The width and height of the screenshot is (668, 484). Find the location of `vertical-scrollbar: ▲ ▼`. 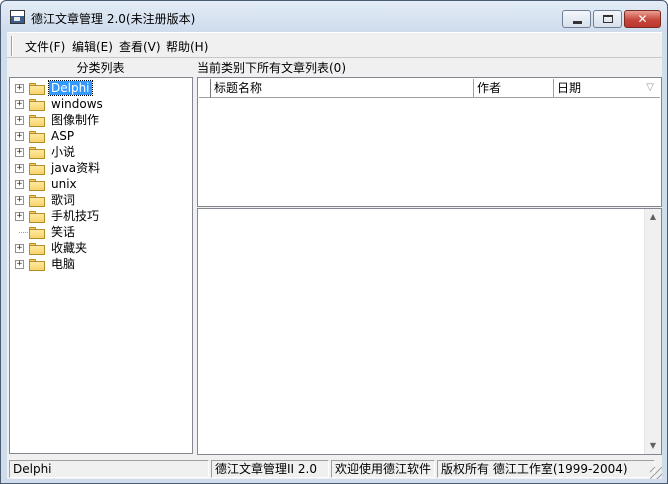

vertical-scrollbar: ▲ ▼ is located at coordinates (652, 331).